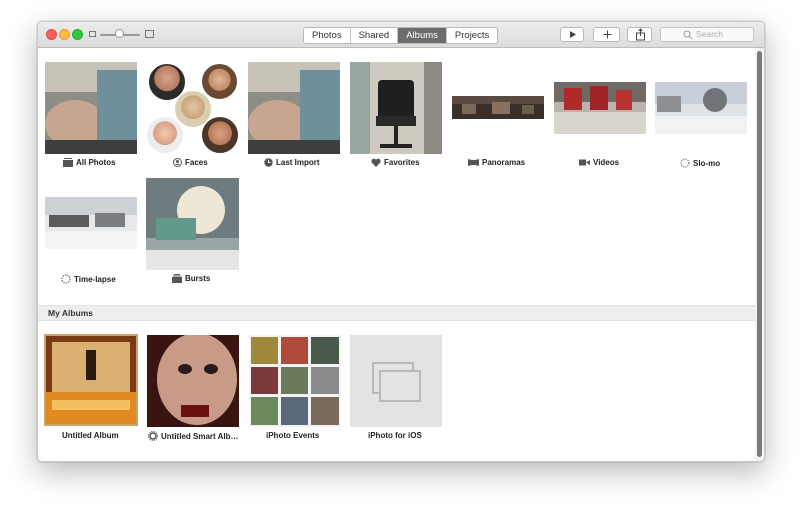 The height and width of the screenshot is (513, 800). What do you see at coordinates (64, 34) in the screenshot?
I see `minimize-button` at bounding box center [64, 34].